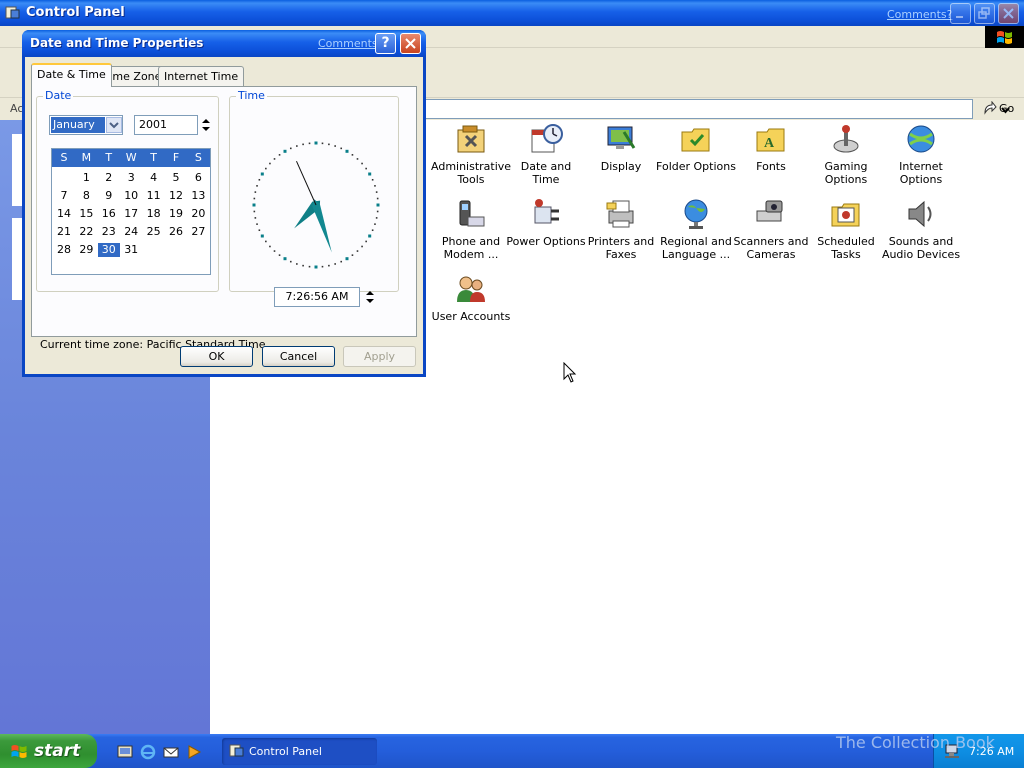 The height and width of the screenshot is (768, 1024). I want to click on calendar-day-selected: 30, so click(108, 250).